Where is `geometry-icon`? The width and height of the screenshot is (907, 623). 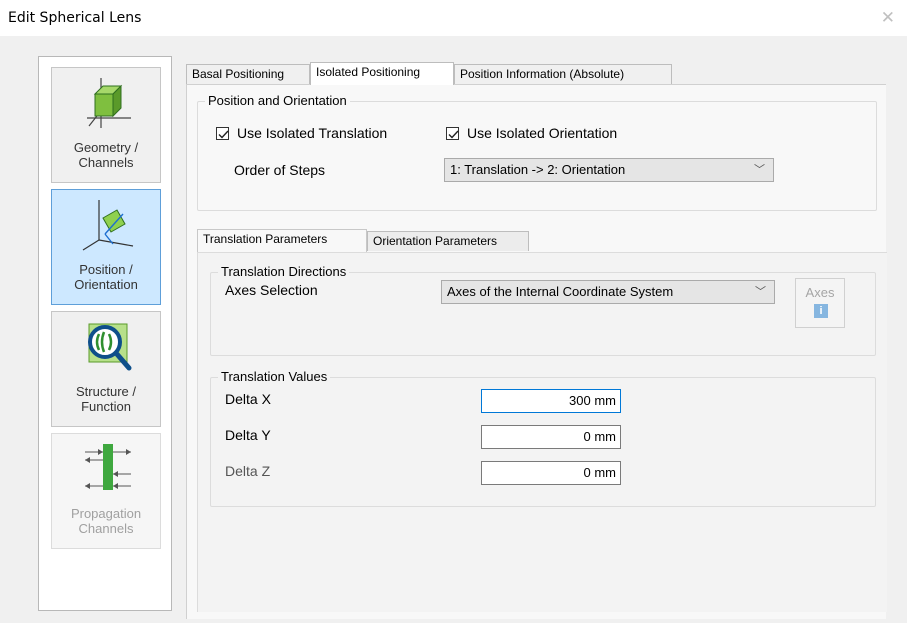 geometry-icon is located at coordinates (109, 103).